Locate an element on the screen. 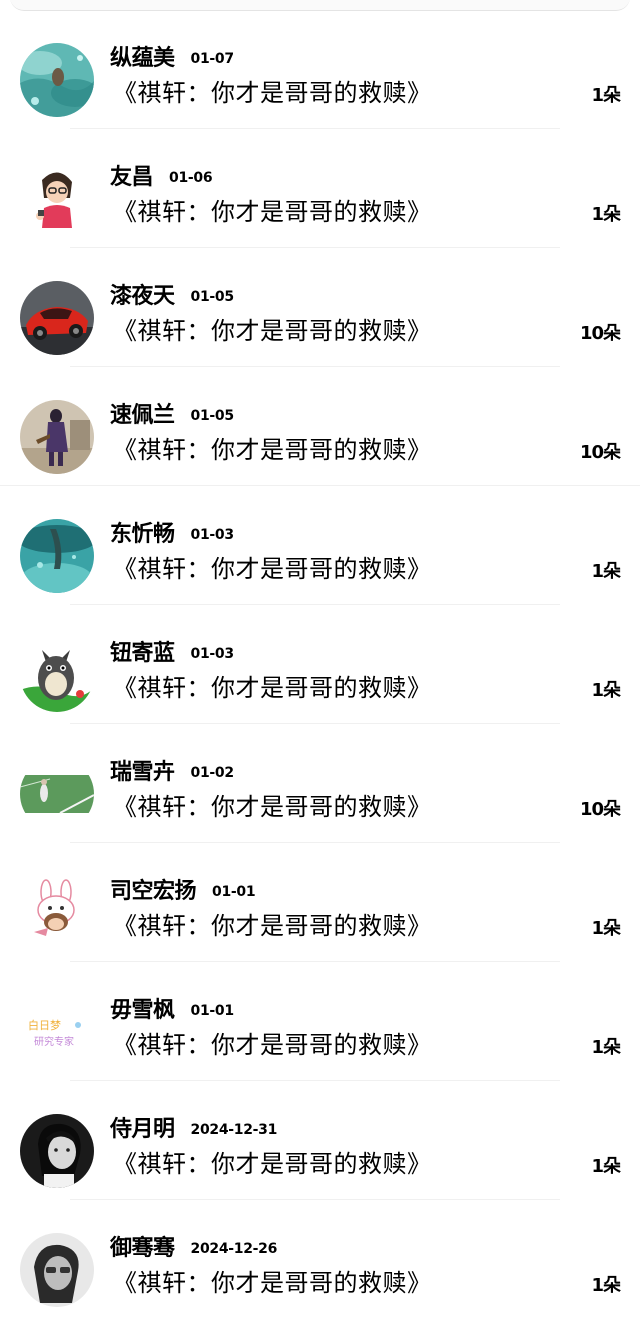 Image resolution: width=640 pixels, height=1319 pixels. user-name-text: 御骞骞 is located at coordinates (142, 1248).